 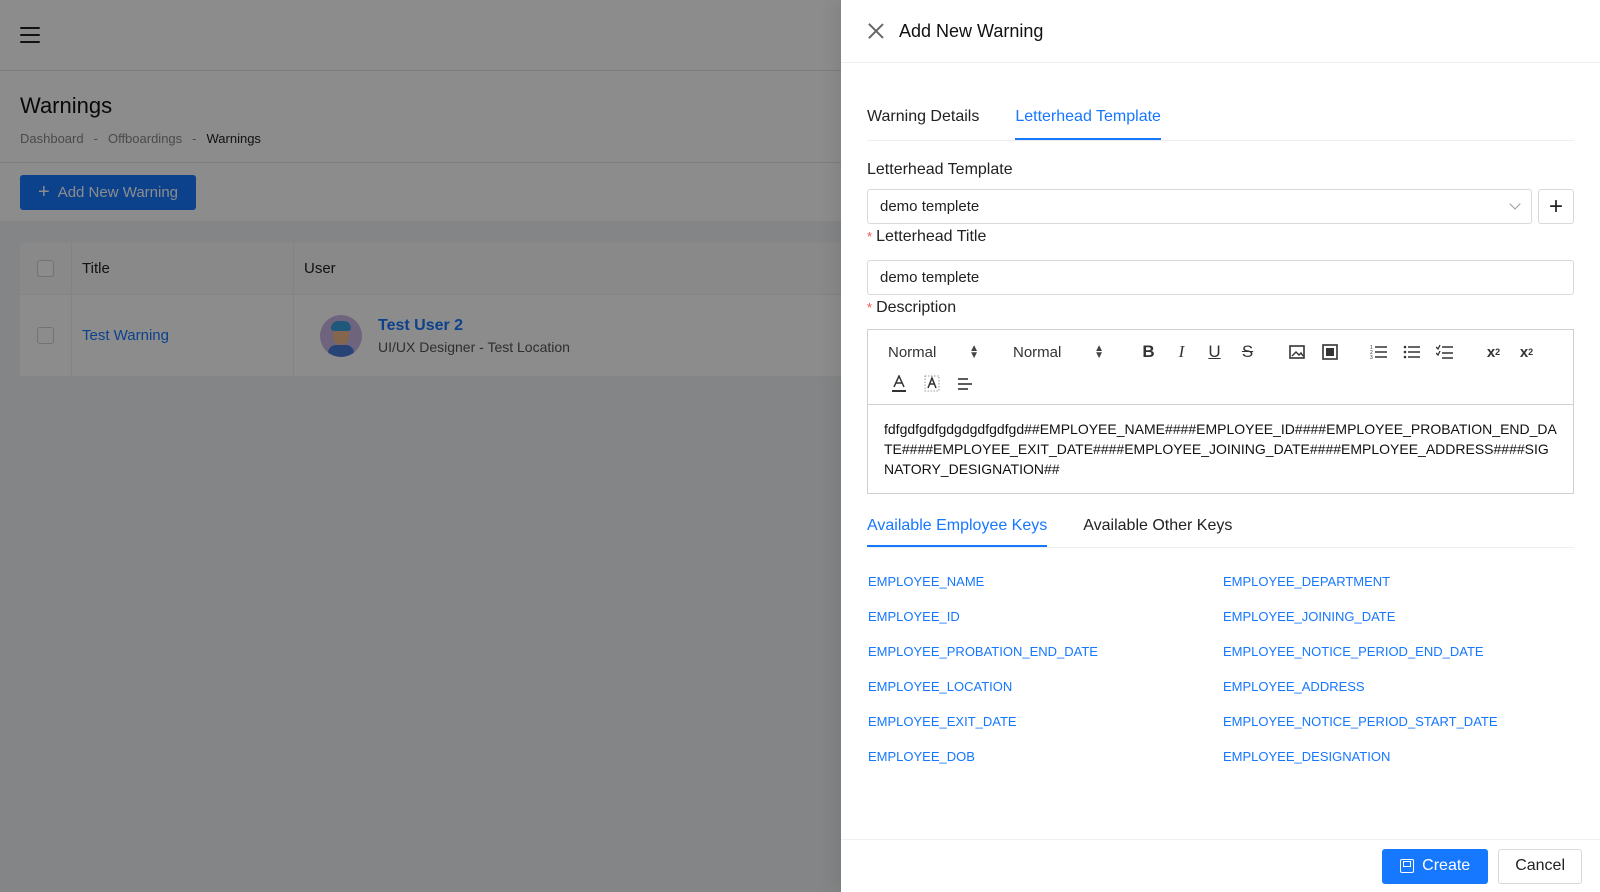 What do you see at coordinates (944, 352) in the screenshot?
I see `font-select: Normal ▲ ▼` at bounding box center [944, 352].